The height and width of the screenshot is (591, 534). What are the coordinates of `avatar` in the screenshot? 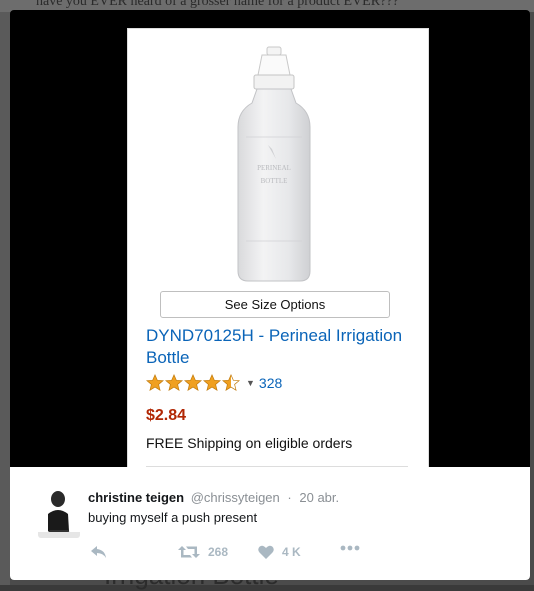 It's located at (59, 512).